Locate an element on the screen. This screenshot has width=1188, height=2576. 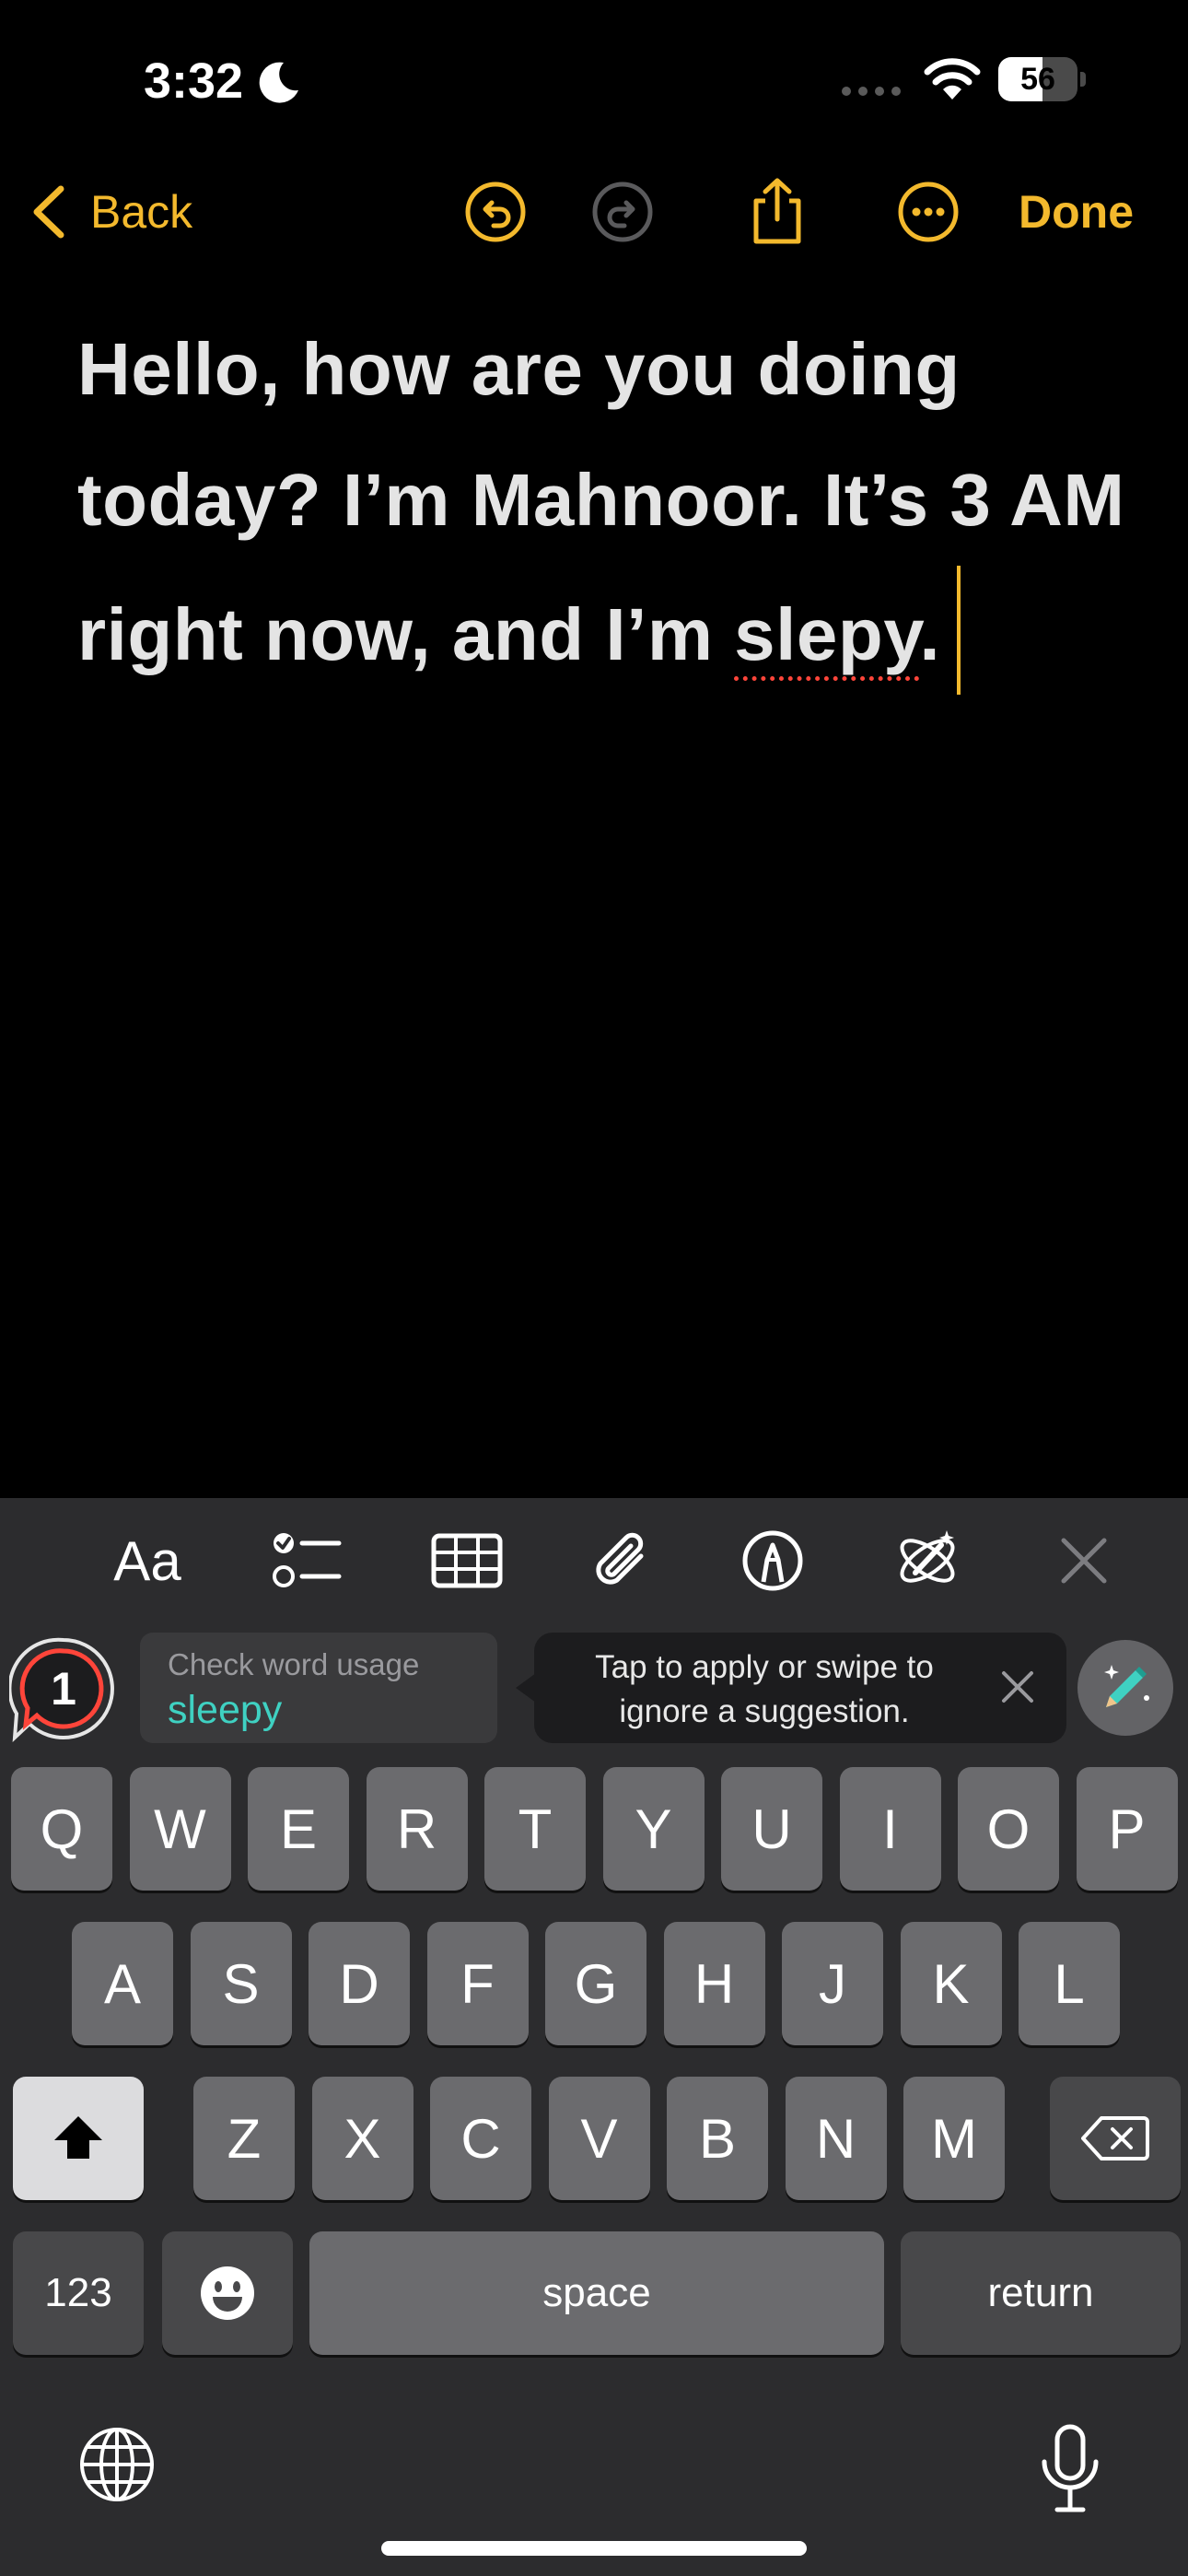
writing-tools-button is located at coordinates (927, 1561).